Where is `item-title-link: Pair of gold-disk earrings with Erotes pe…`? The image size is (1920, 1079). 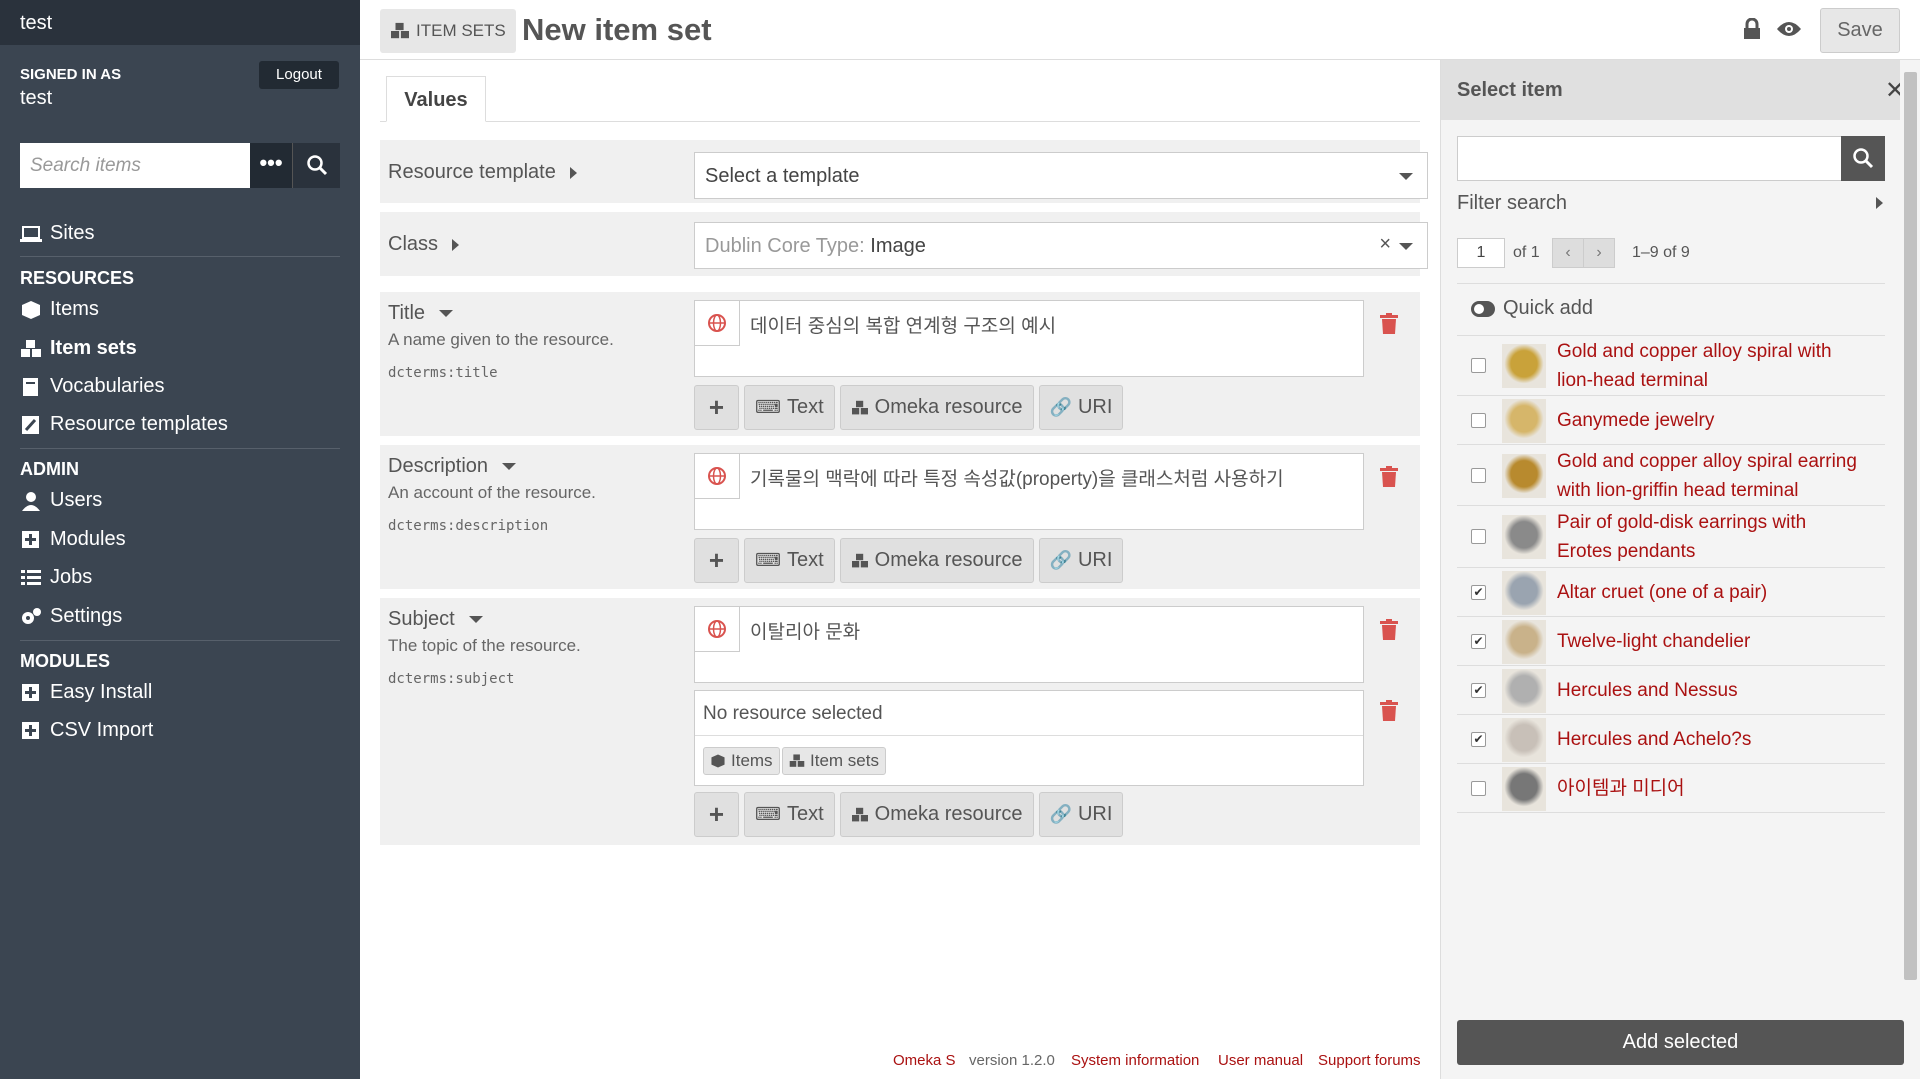
item-title-link: Pair of gold-disk earrings with Erotes pe… is located at coordinates (1681, 537).